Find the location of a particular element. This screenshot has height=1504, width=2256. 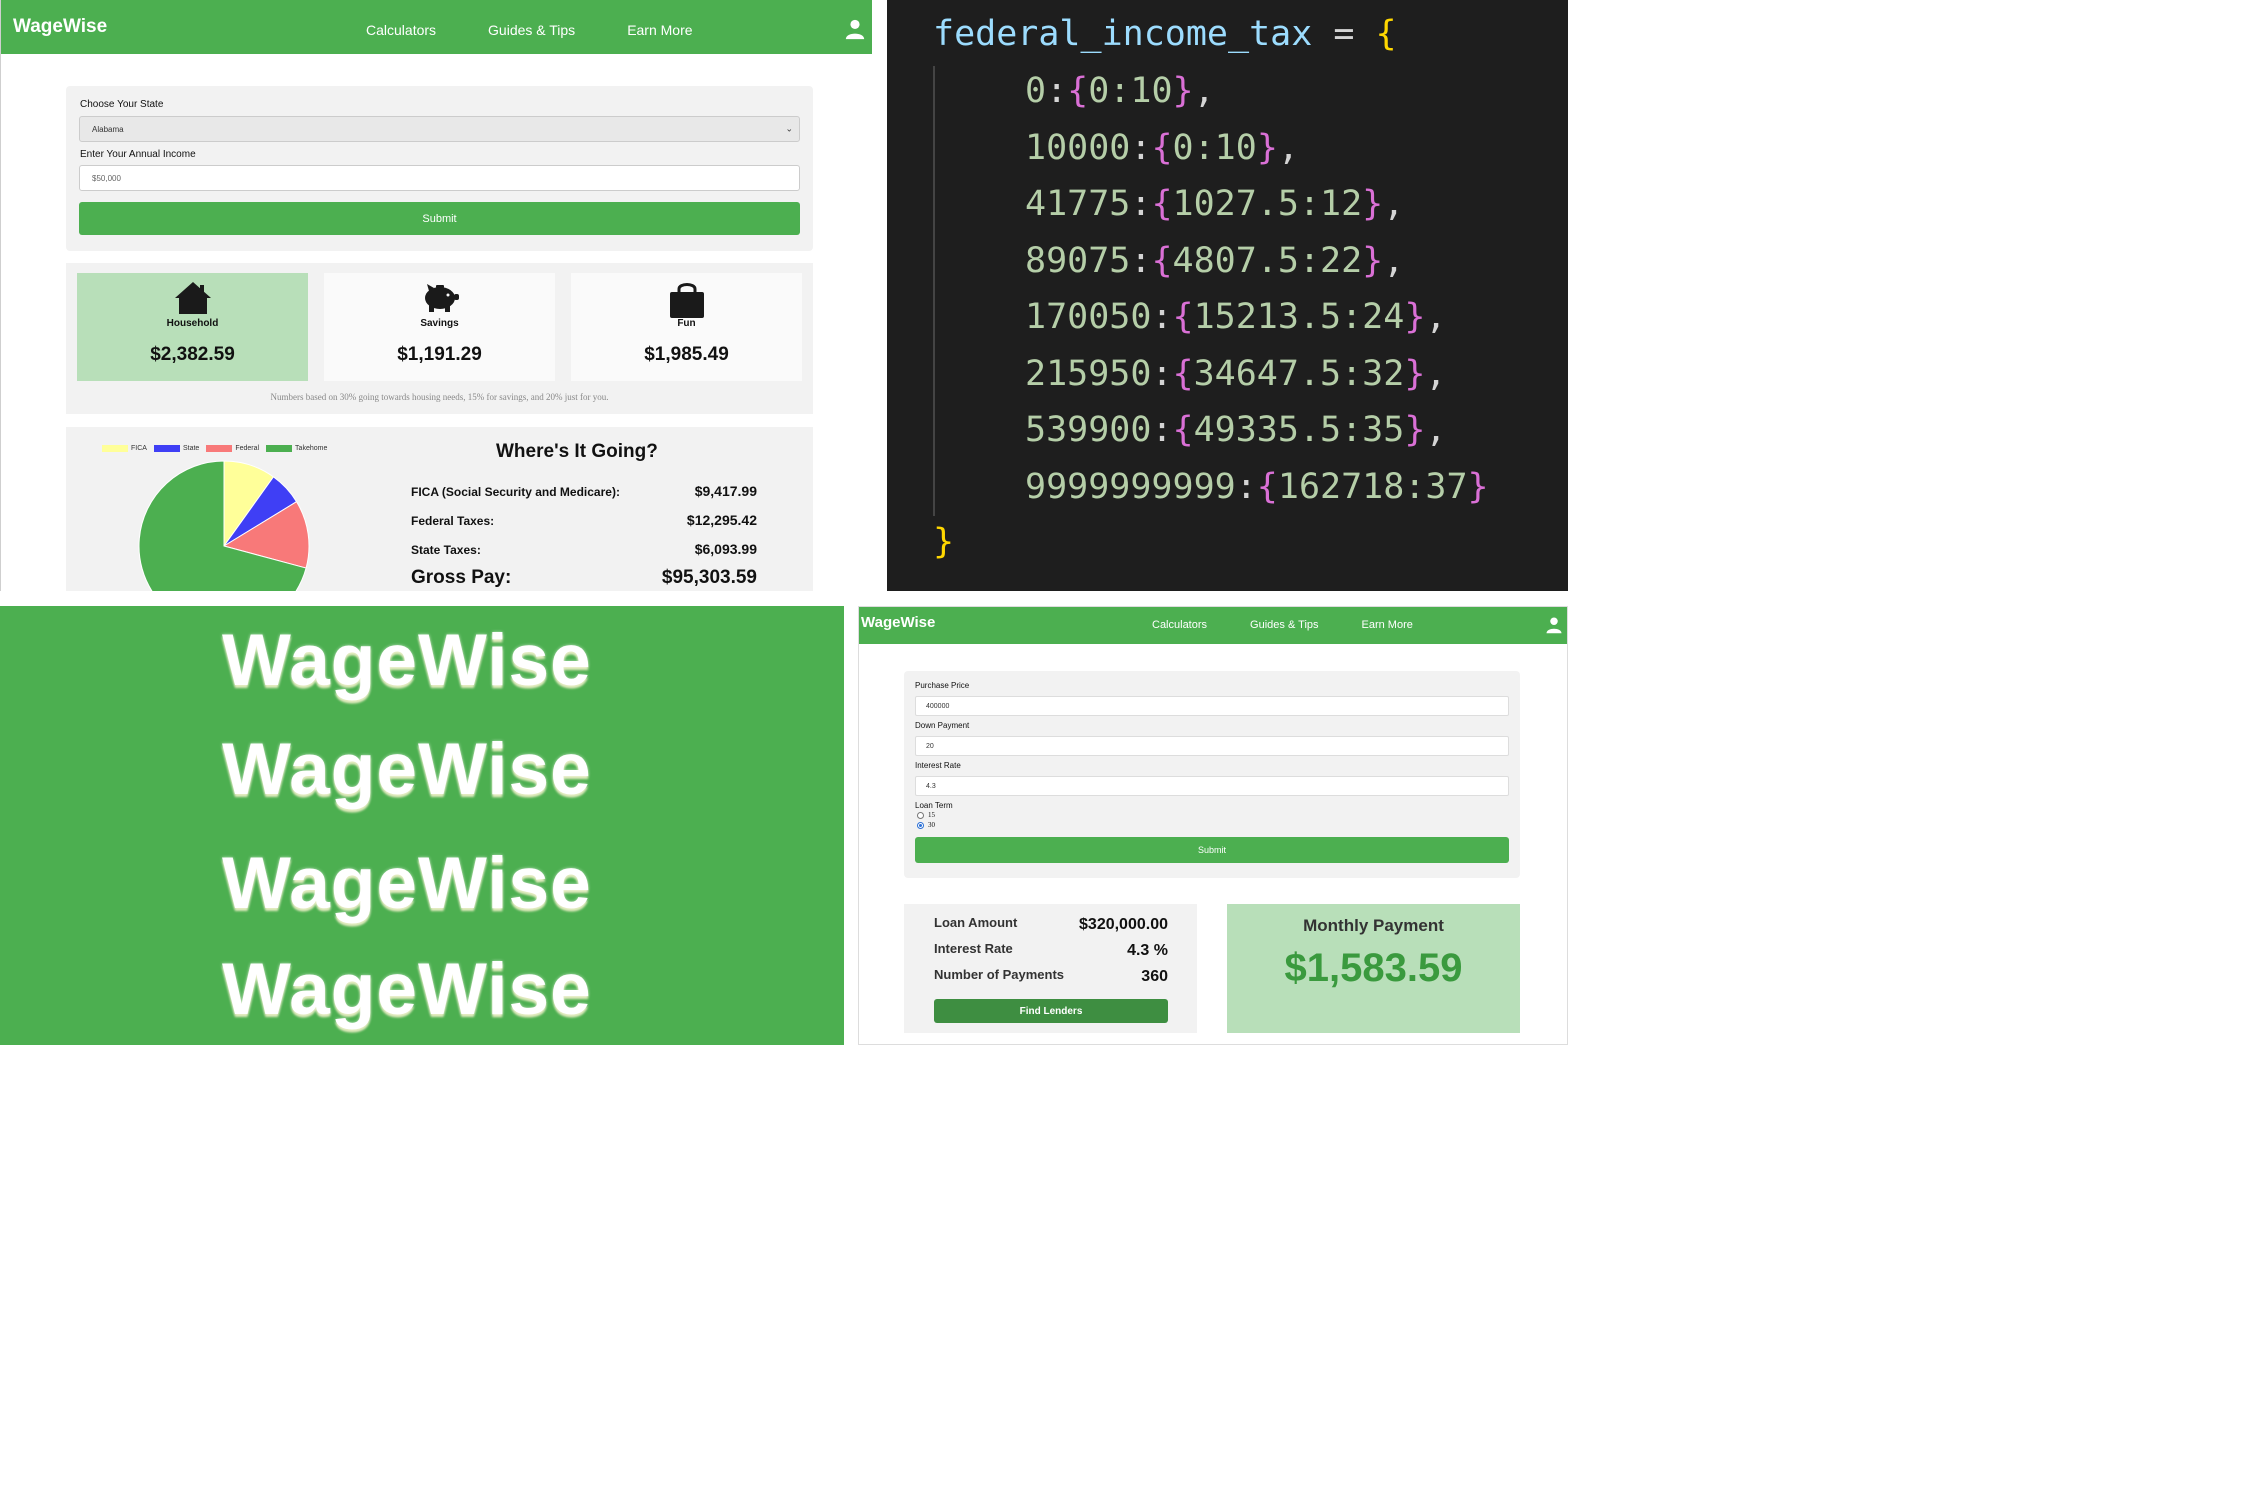

code-key: 215950 is located at coordinates (1088, 373).